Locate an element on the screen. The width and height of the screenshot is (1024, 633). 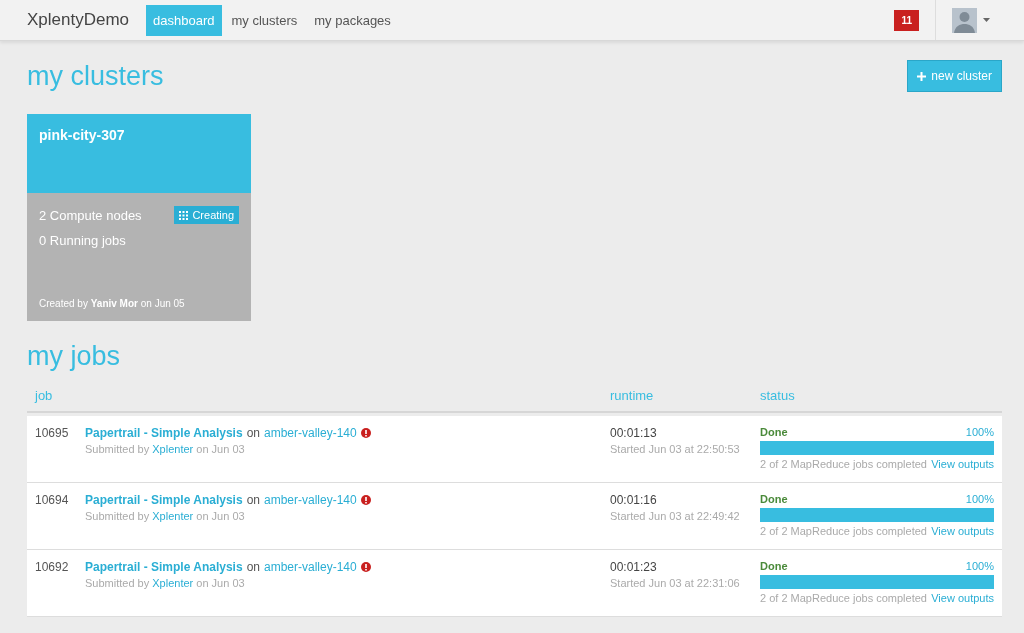
job-id: 10695 is located at coordinates (52, 434).